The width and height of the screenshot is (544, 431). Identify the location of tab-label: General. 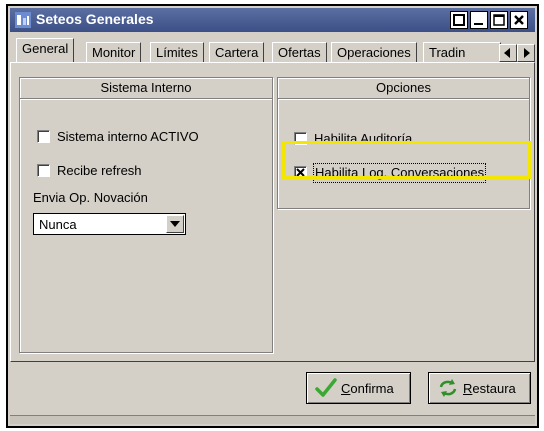
(45, 48).